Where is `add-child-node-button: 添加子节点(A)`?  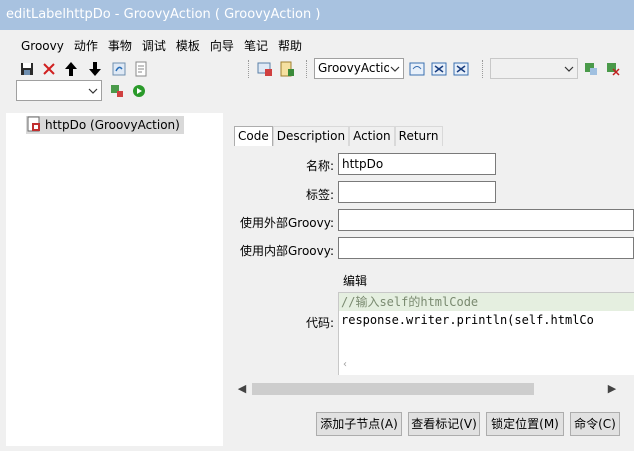 add-child-node-button: 添加子节点(A) is located at coordinates (359, 424).